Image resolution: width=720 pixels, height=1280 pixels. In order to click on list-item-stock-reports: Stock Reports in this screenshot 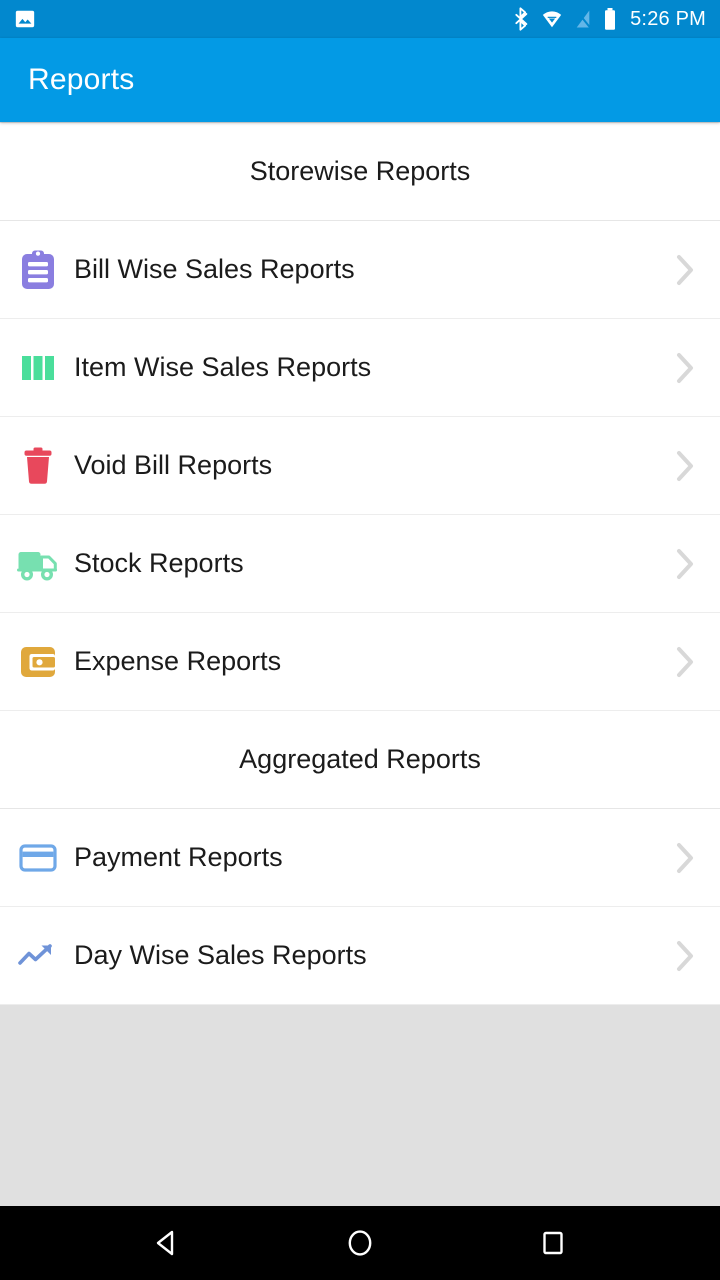, I will do `click(360, 564)`.